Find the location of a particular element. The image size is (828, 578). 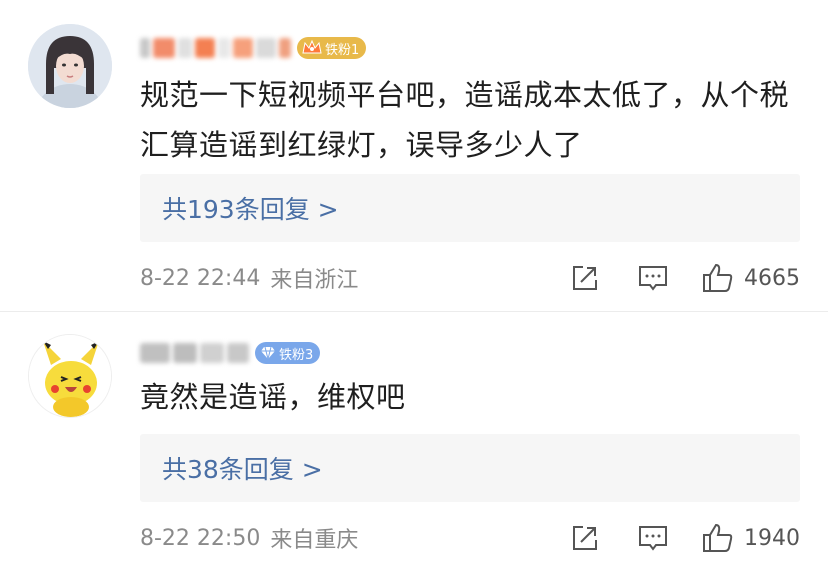

like-button: 1940 is located at coordinates (751, 538).